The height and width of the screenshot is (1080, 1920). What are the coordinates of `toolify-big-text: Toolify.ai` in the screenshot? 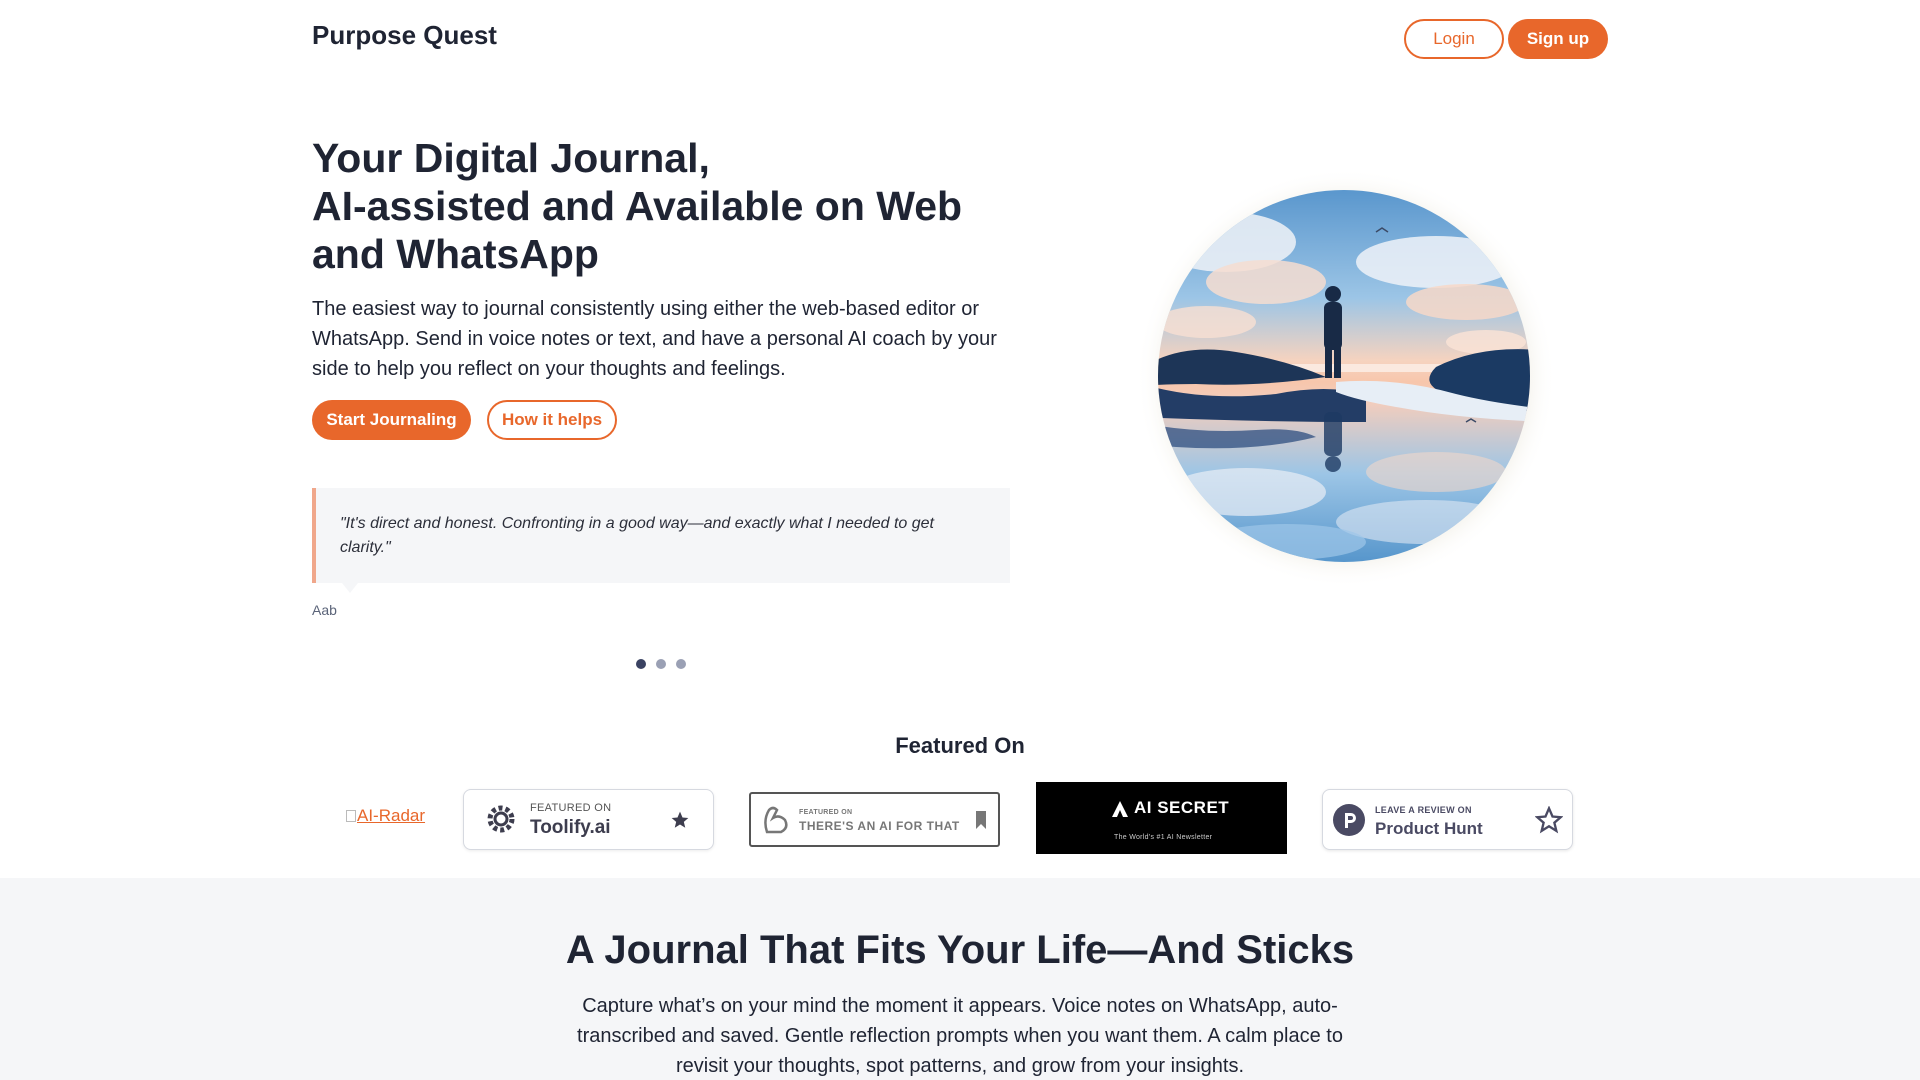 It's located at (570, 827).